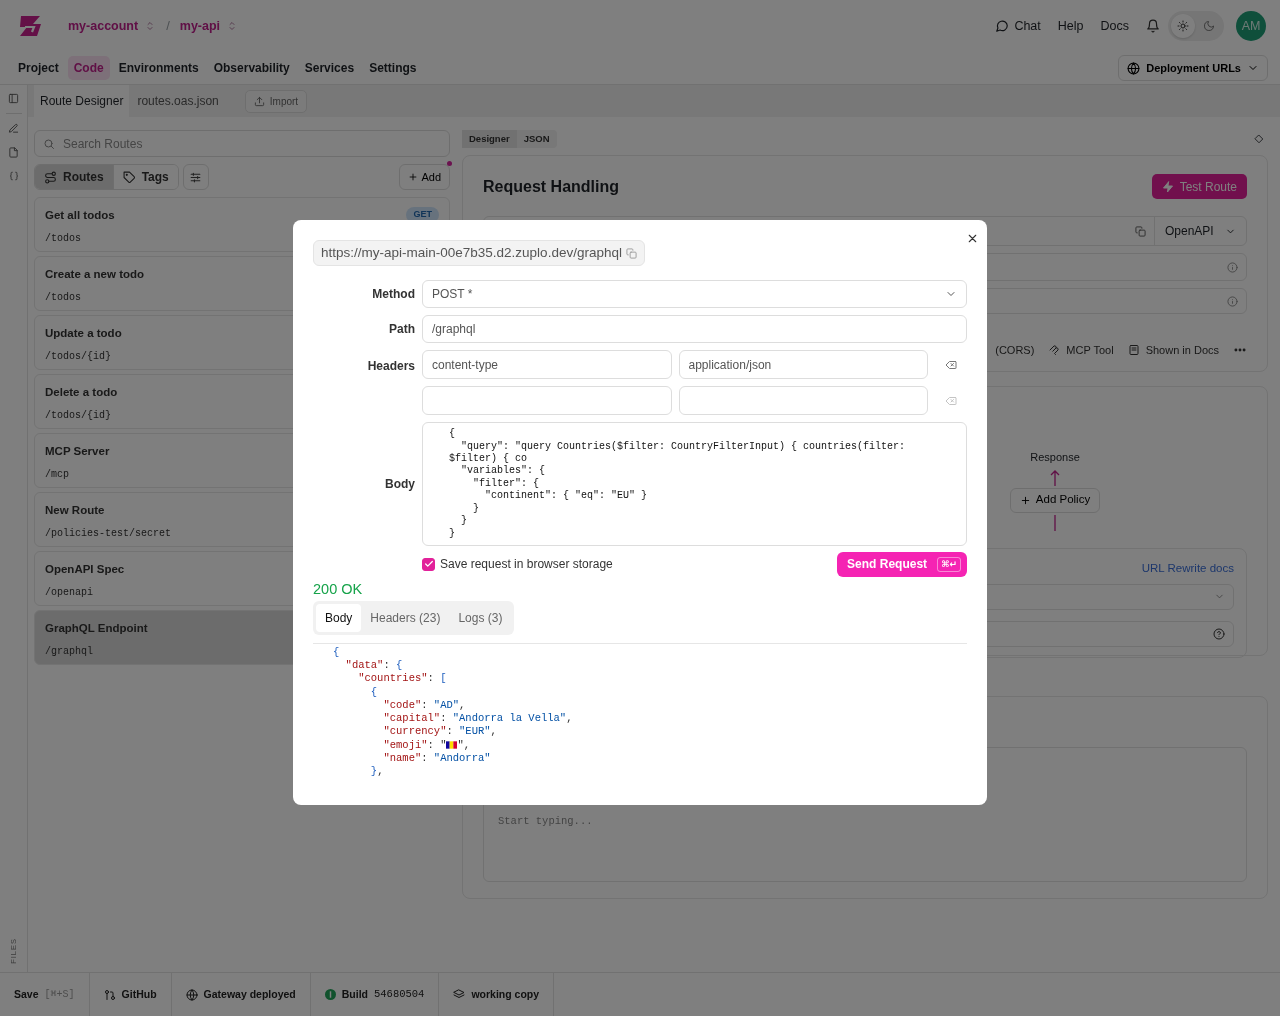 Image resolution: width=1280 pixels, height=1016 pixels. What do you see at coordinates (678, 452) in the screenshot?
I see `code-line: "query": "query Countries($filter: CountryFilterInput) { countries(filter: $filter) { co` at bounding box center [678, 452].